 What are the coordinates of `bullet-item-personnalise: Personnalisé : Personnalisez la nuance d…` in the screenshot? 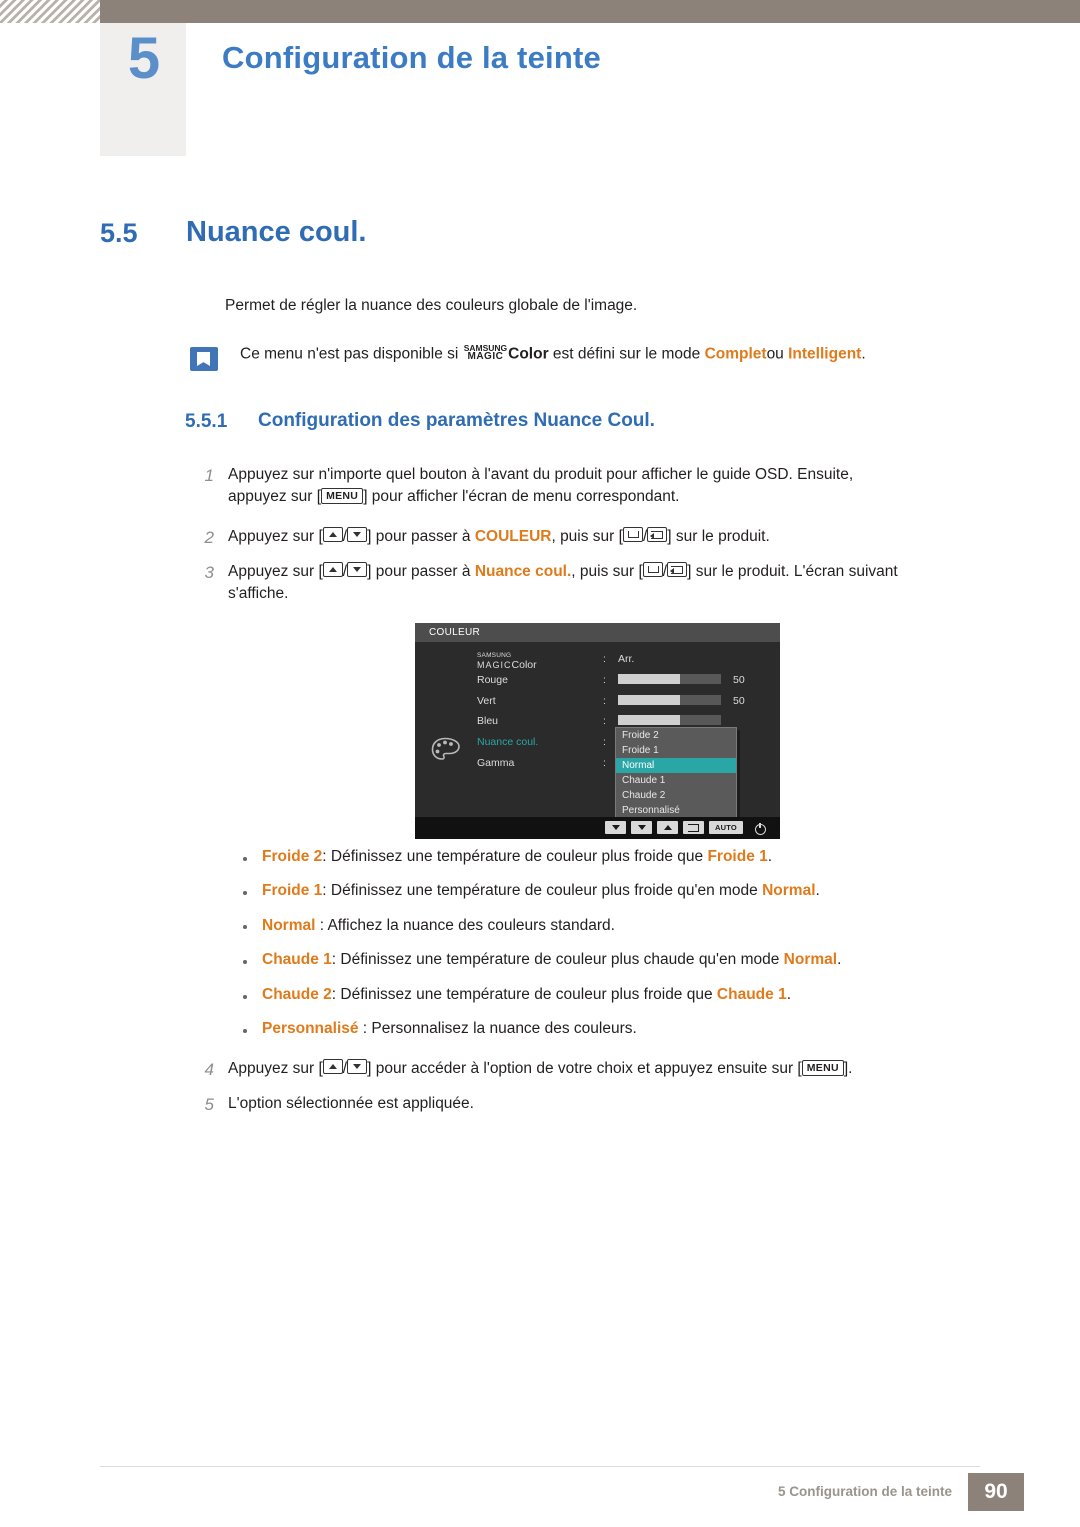 It's located at (449, 1029).